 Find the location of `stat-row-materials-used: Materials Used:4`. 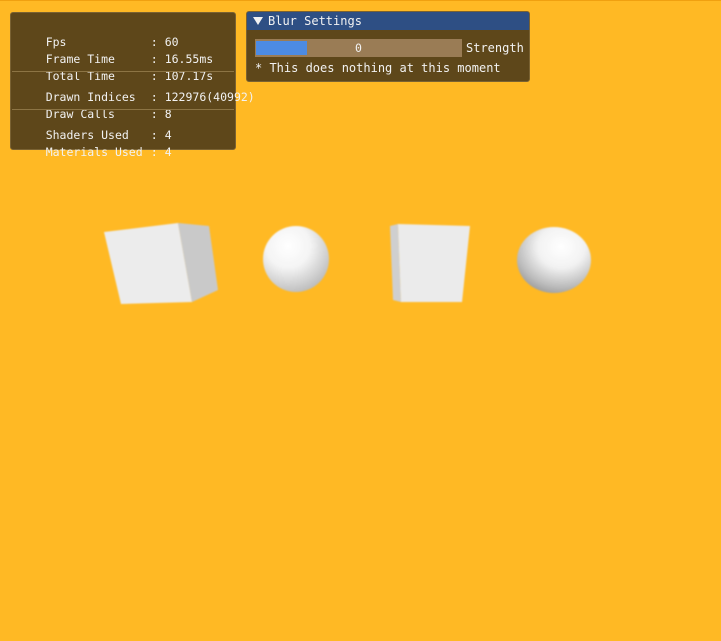

stat-row-materials-used: Materials Used:4 is located at coordinates (95, 143).